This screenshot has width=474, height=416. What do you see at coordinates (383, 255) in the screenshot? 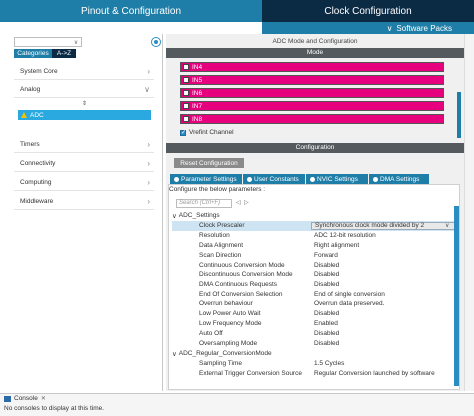
I see `param-value: Forward` at bounding box center [383, 255].